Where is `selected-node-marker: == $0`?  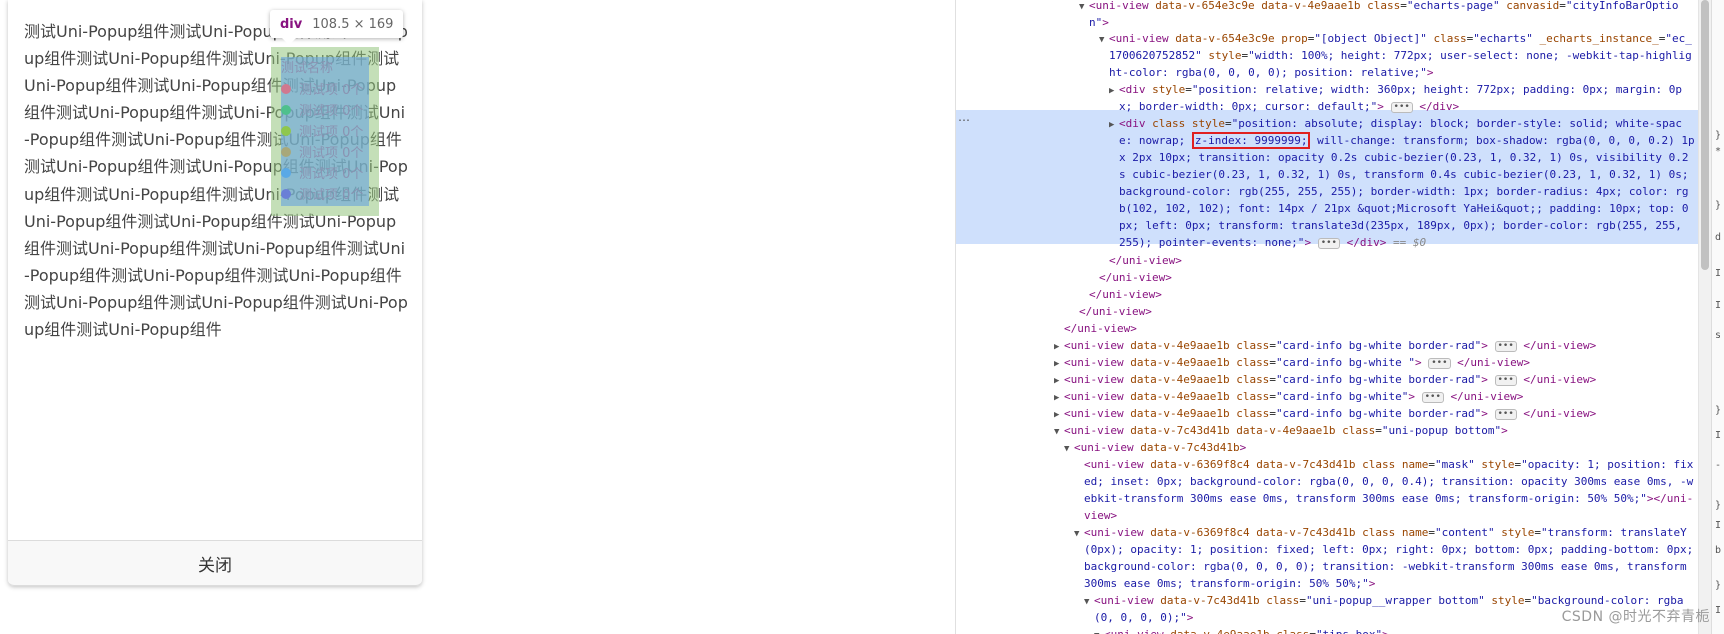 selected-node-marker: == $0 is located at coordinates (1409, 242).